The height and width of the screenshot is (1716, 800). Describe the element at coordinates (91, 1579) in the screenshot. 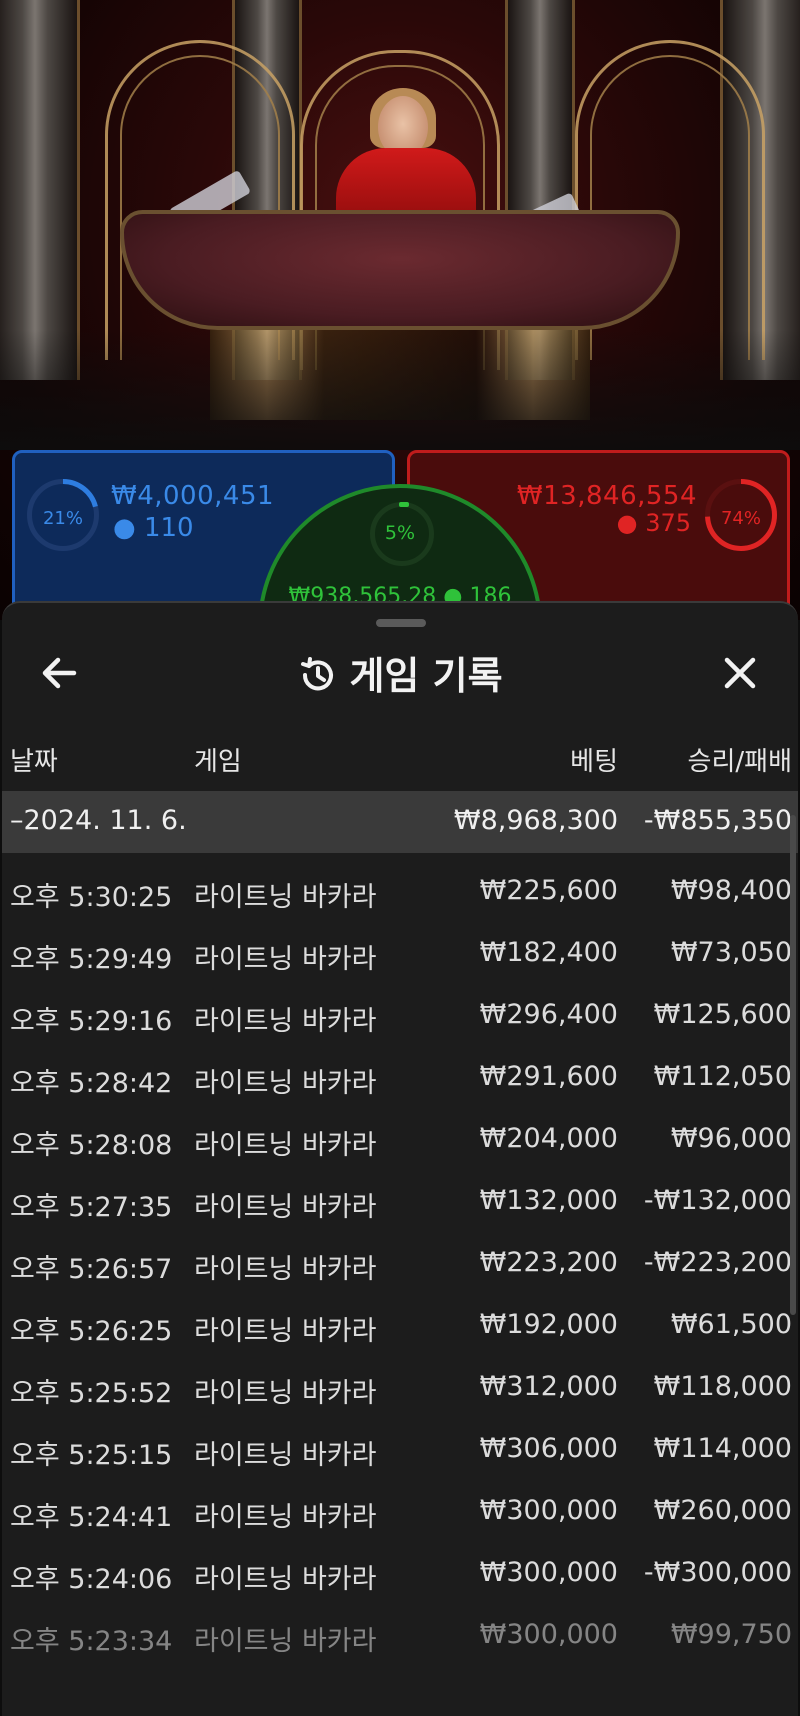

I see `row-time: 오후 5:24:06` at that location.